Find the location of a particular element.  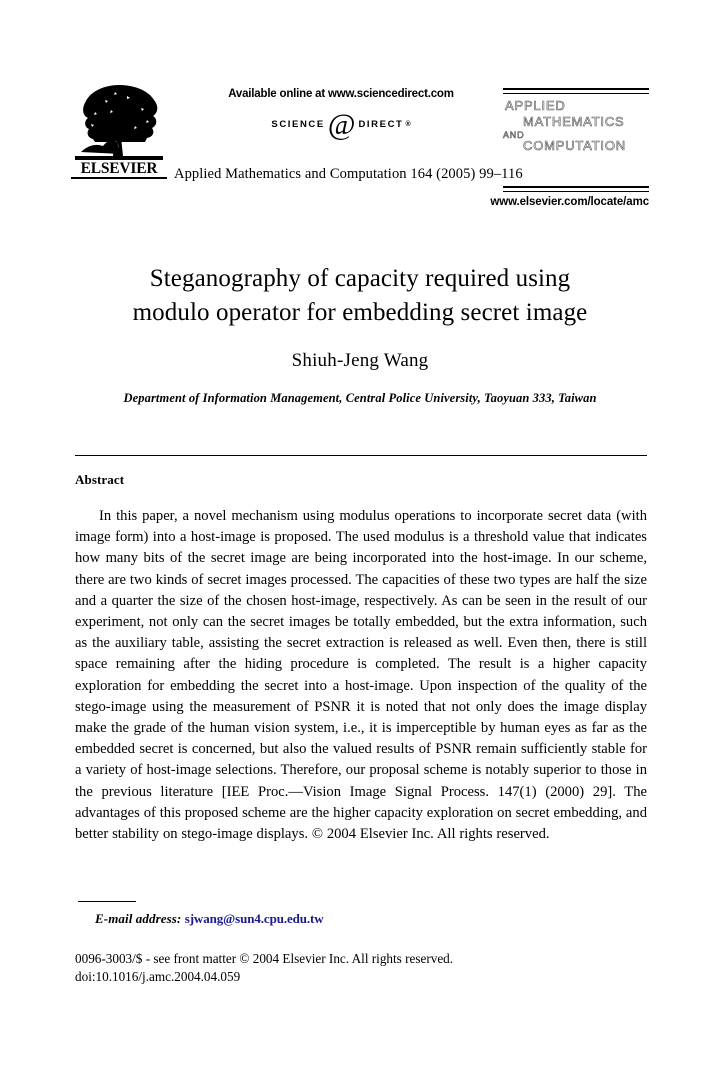

abstract-divider is located at coordinates (361, 455).